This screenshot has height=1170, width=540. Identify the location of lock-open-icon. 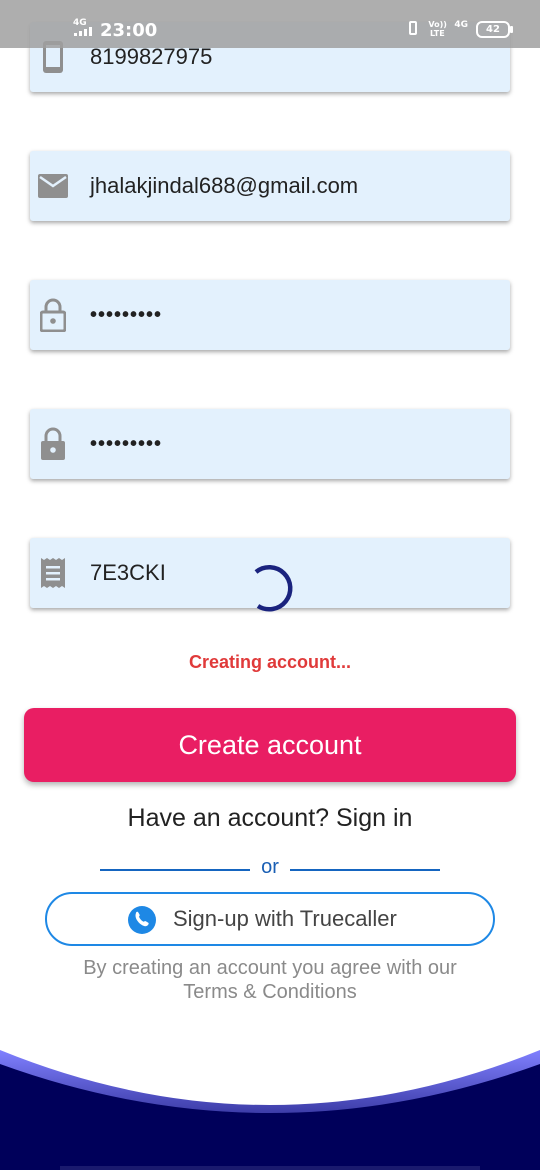
(53, 315).